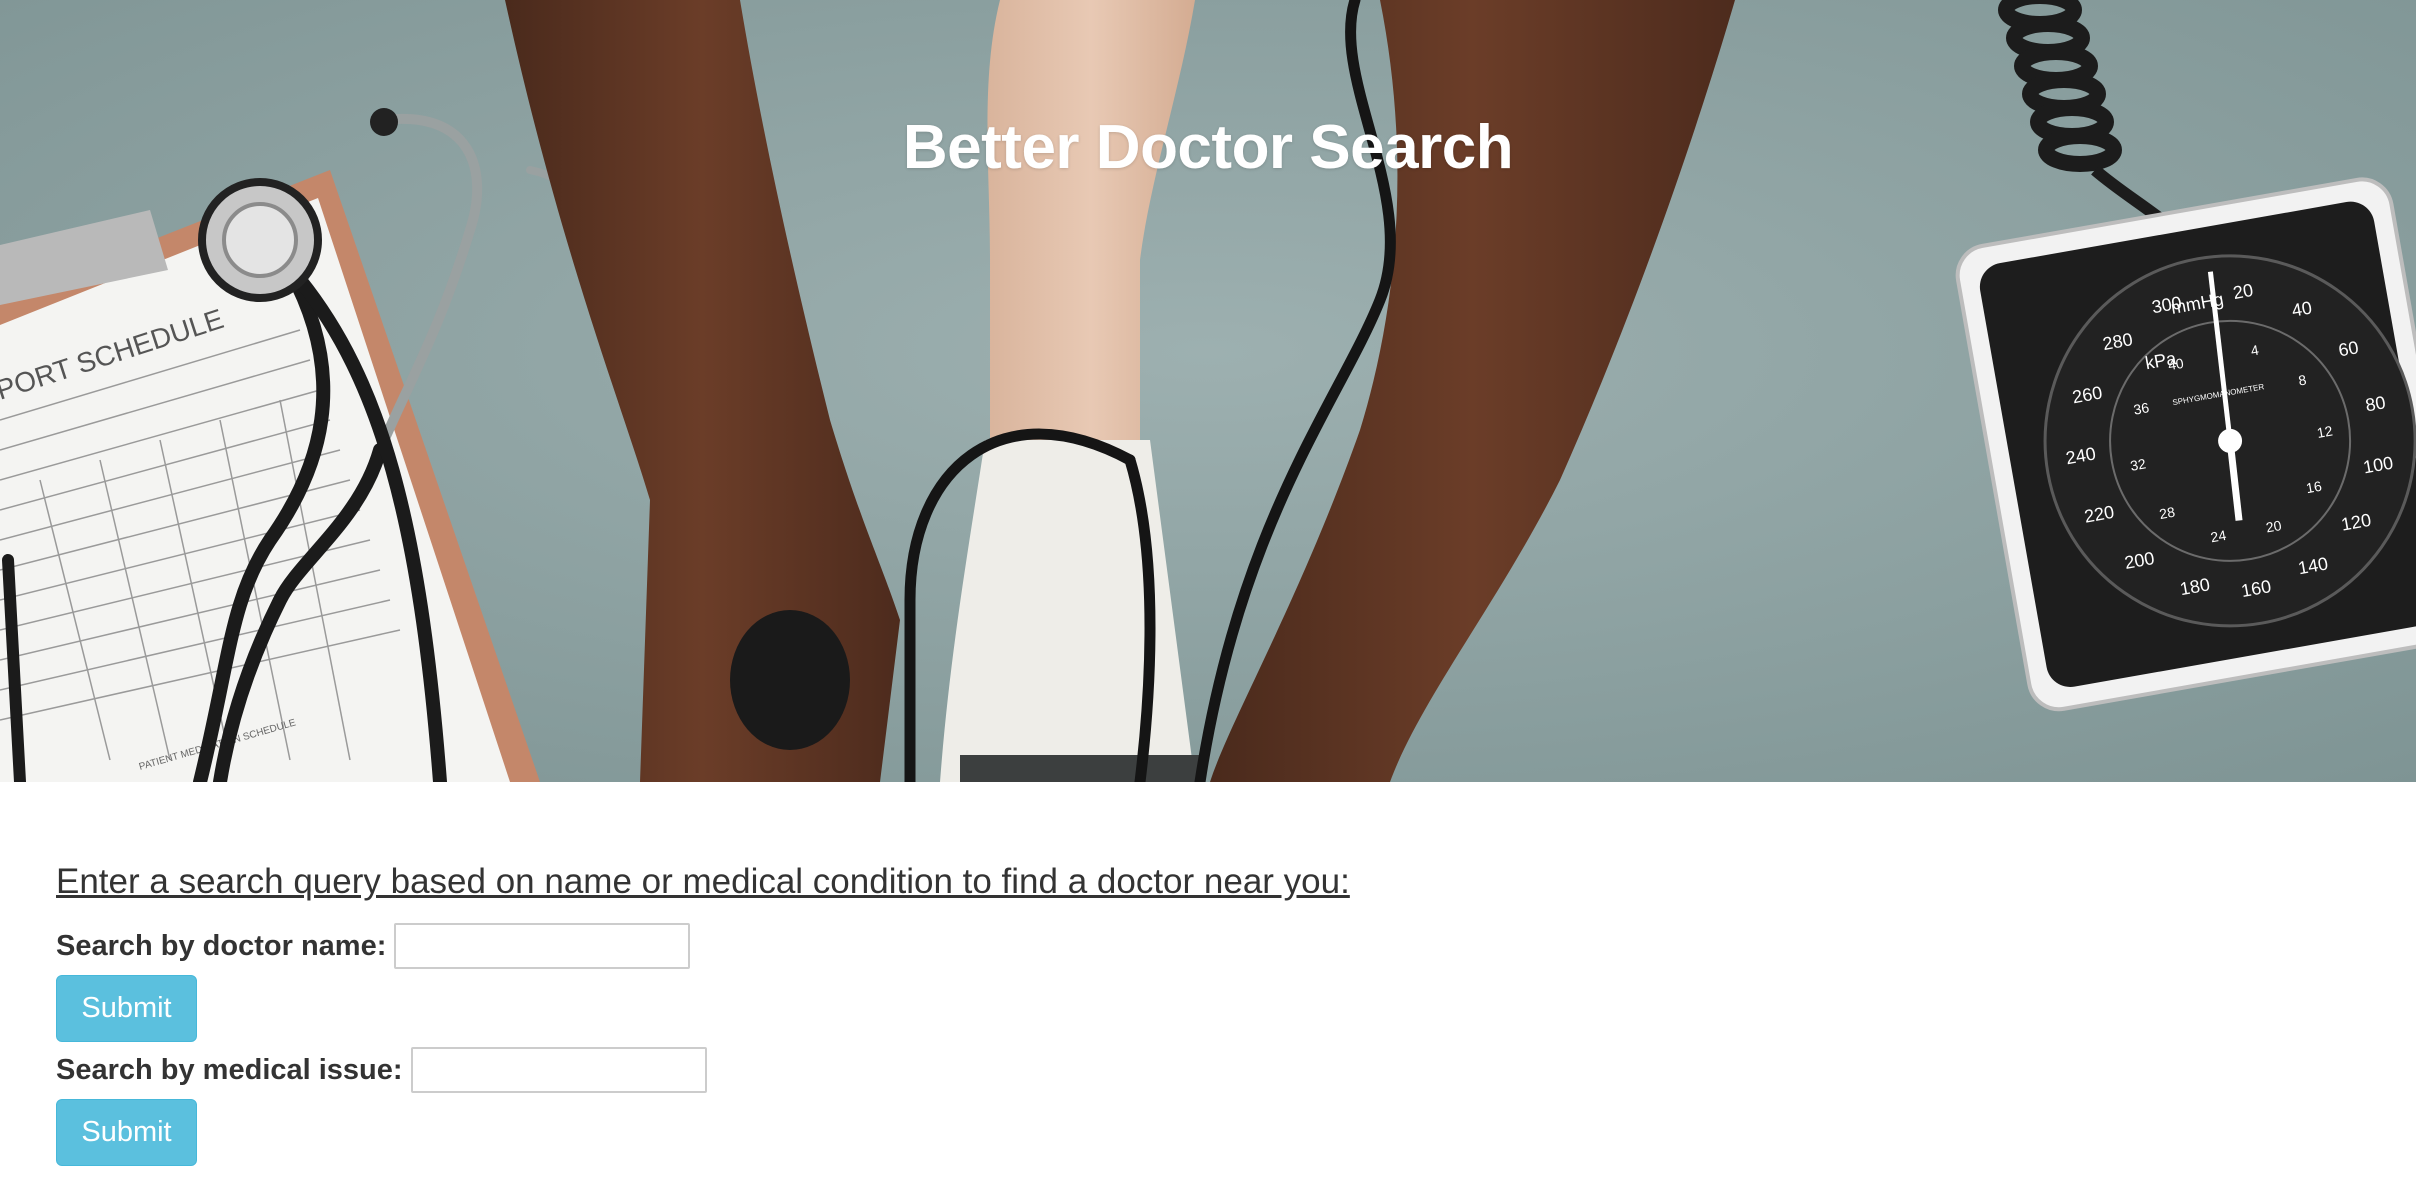  What do you see at coordinates (1208, 946) in the screenshot?
I see `doctor-name-row: Search by doctor name:` at bounding box center [1208, 946].